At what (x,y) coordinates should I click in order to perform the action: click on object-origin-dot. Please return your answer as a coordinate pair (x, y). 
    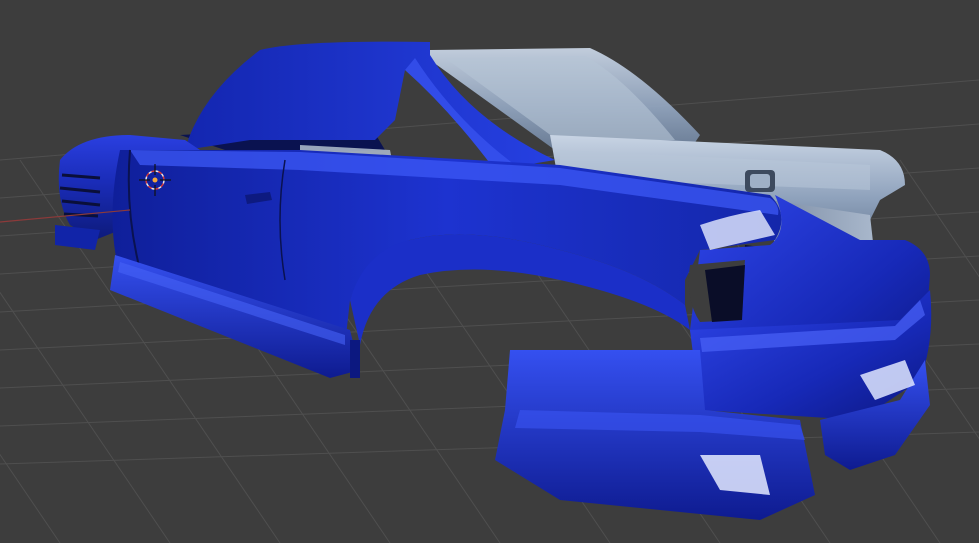
    Looking at the image, I should click on (155, 180).